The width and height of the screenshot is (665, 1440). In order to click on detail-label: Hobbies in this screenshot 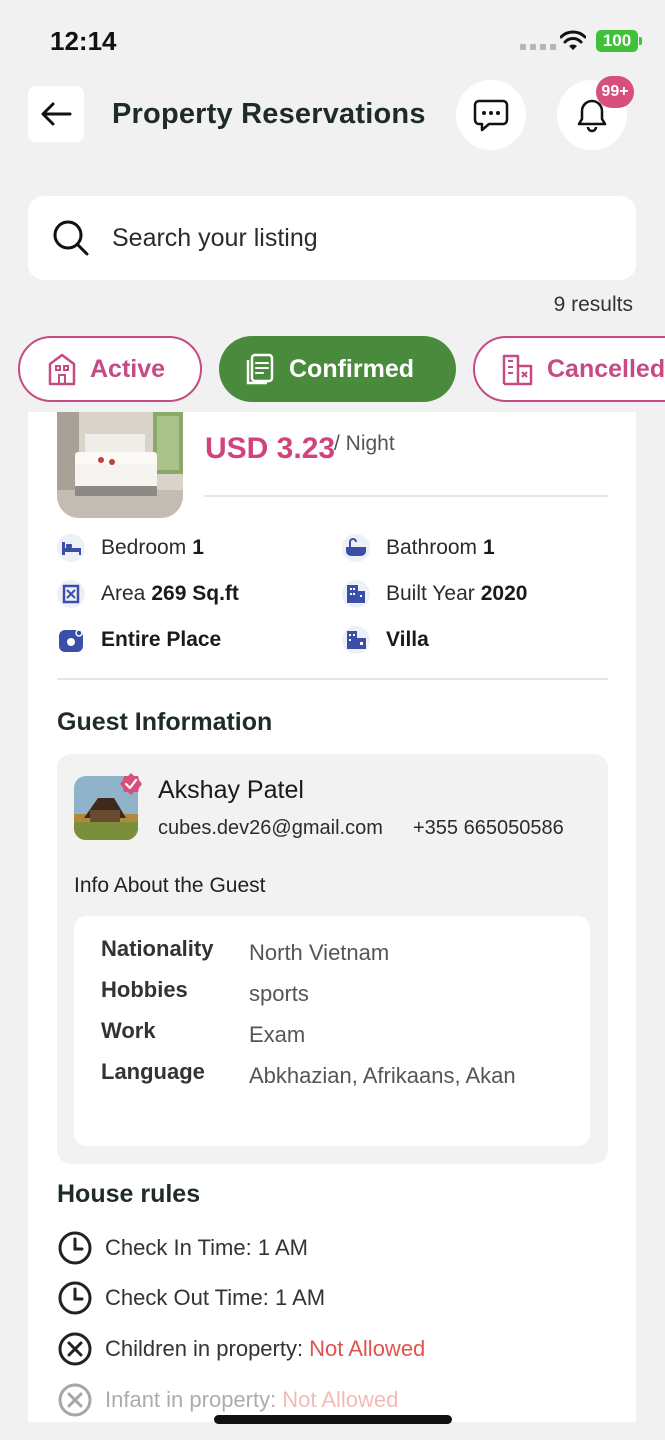, I will do `click(144, 989)`.